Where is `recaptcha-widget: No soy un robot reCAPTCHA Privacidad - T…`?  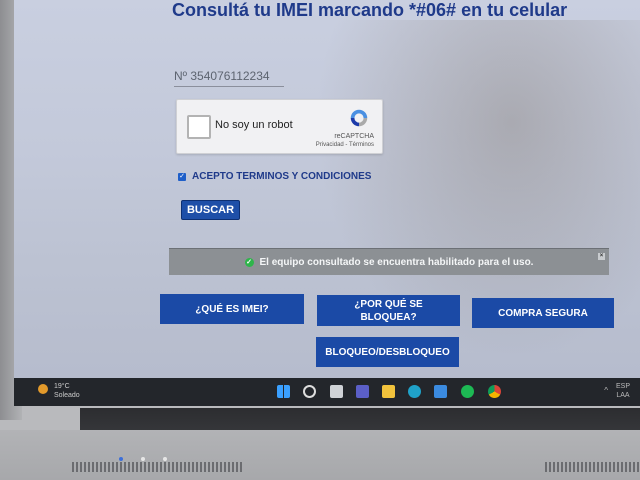 recaptcha-widget: No soy un robot reCAPTCHA Privacidad - T… is located at coordinates (279, 126).